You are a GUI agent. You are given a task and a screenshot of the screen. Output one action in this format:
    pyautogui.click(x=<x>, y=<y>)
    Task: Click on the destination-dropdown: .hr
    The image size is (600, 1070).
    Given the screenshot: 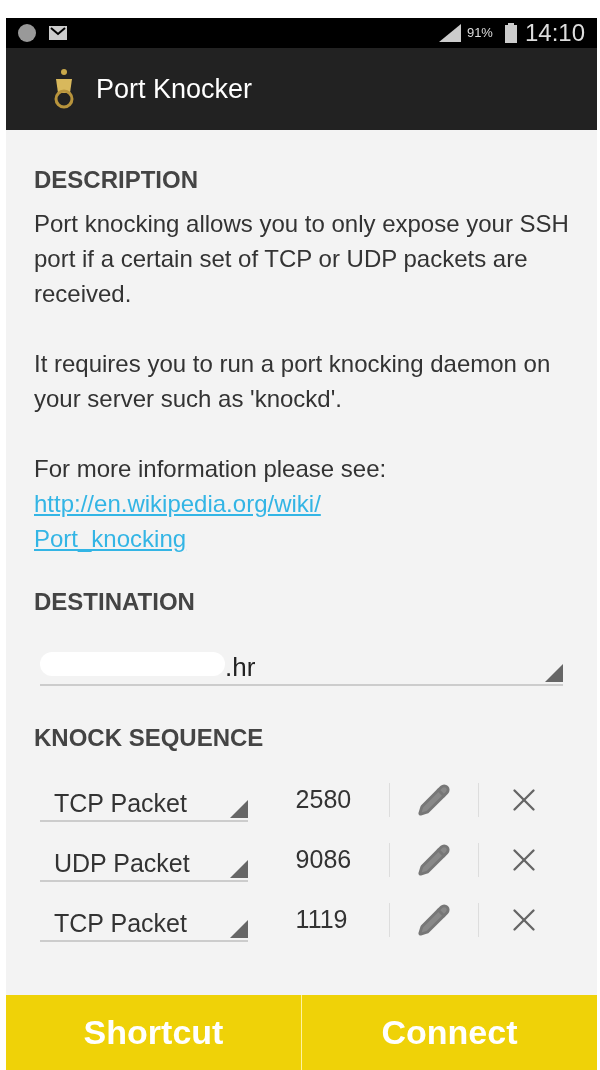 What is the action you would take?
    pyautogui.click(x=301, y=665)
    